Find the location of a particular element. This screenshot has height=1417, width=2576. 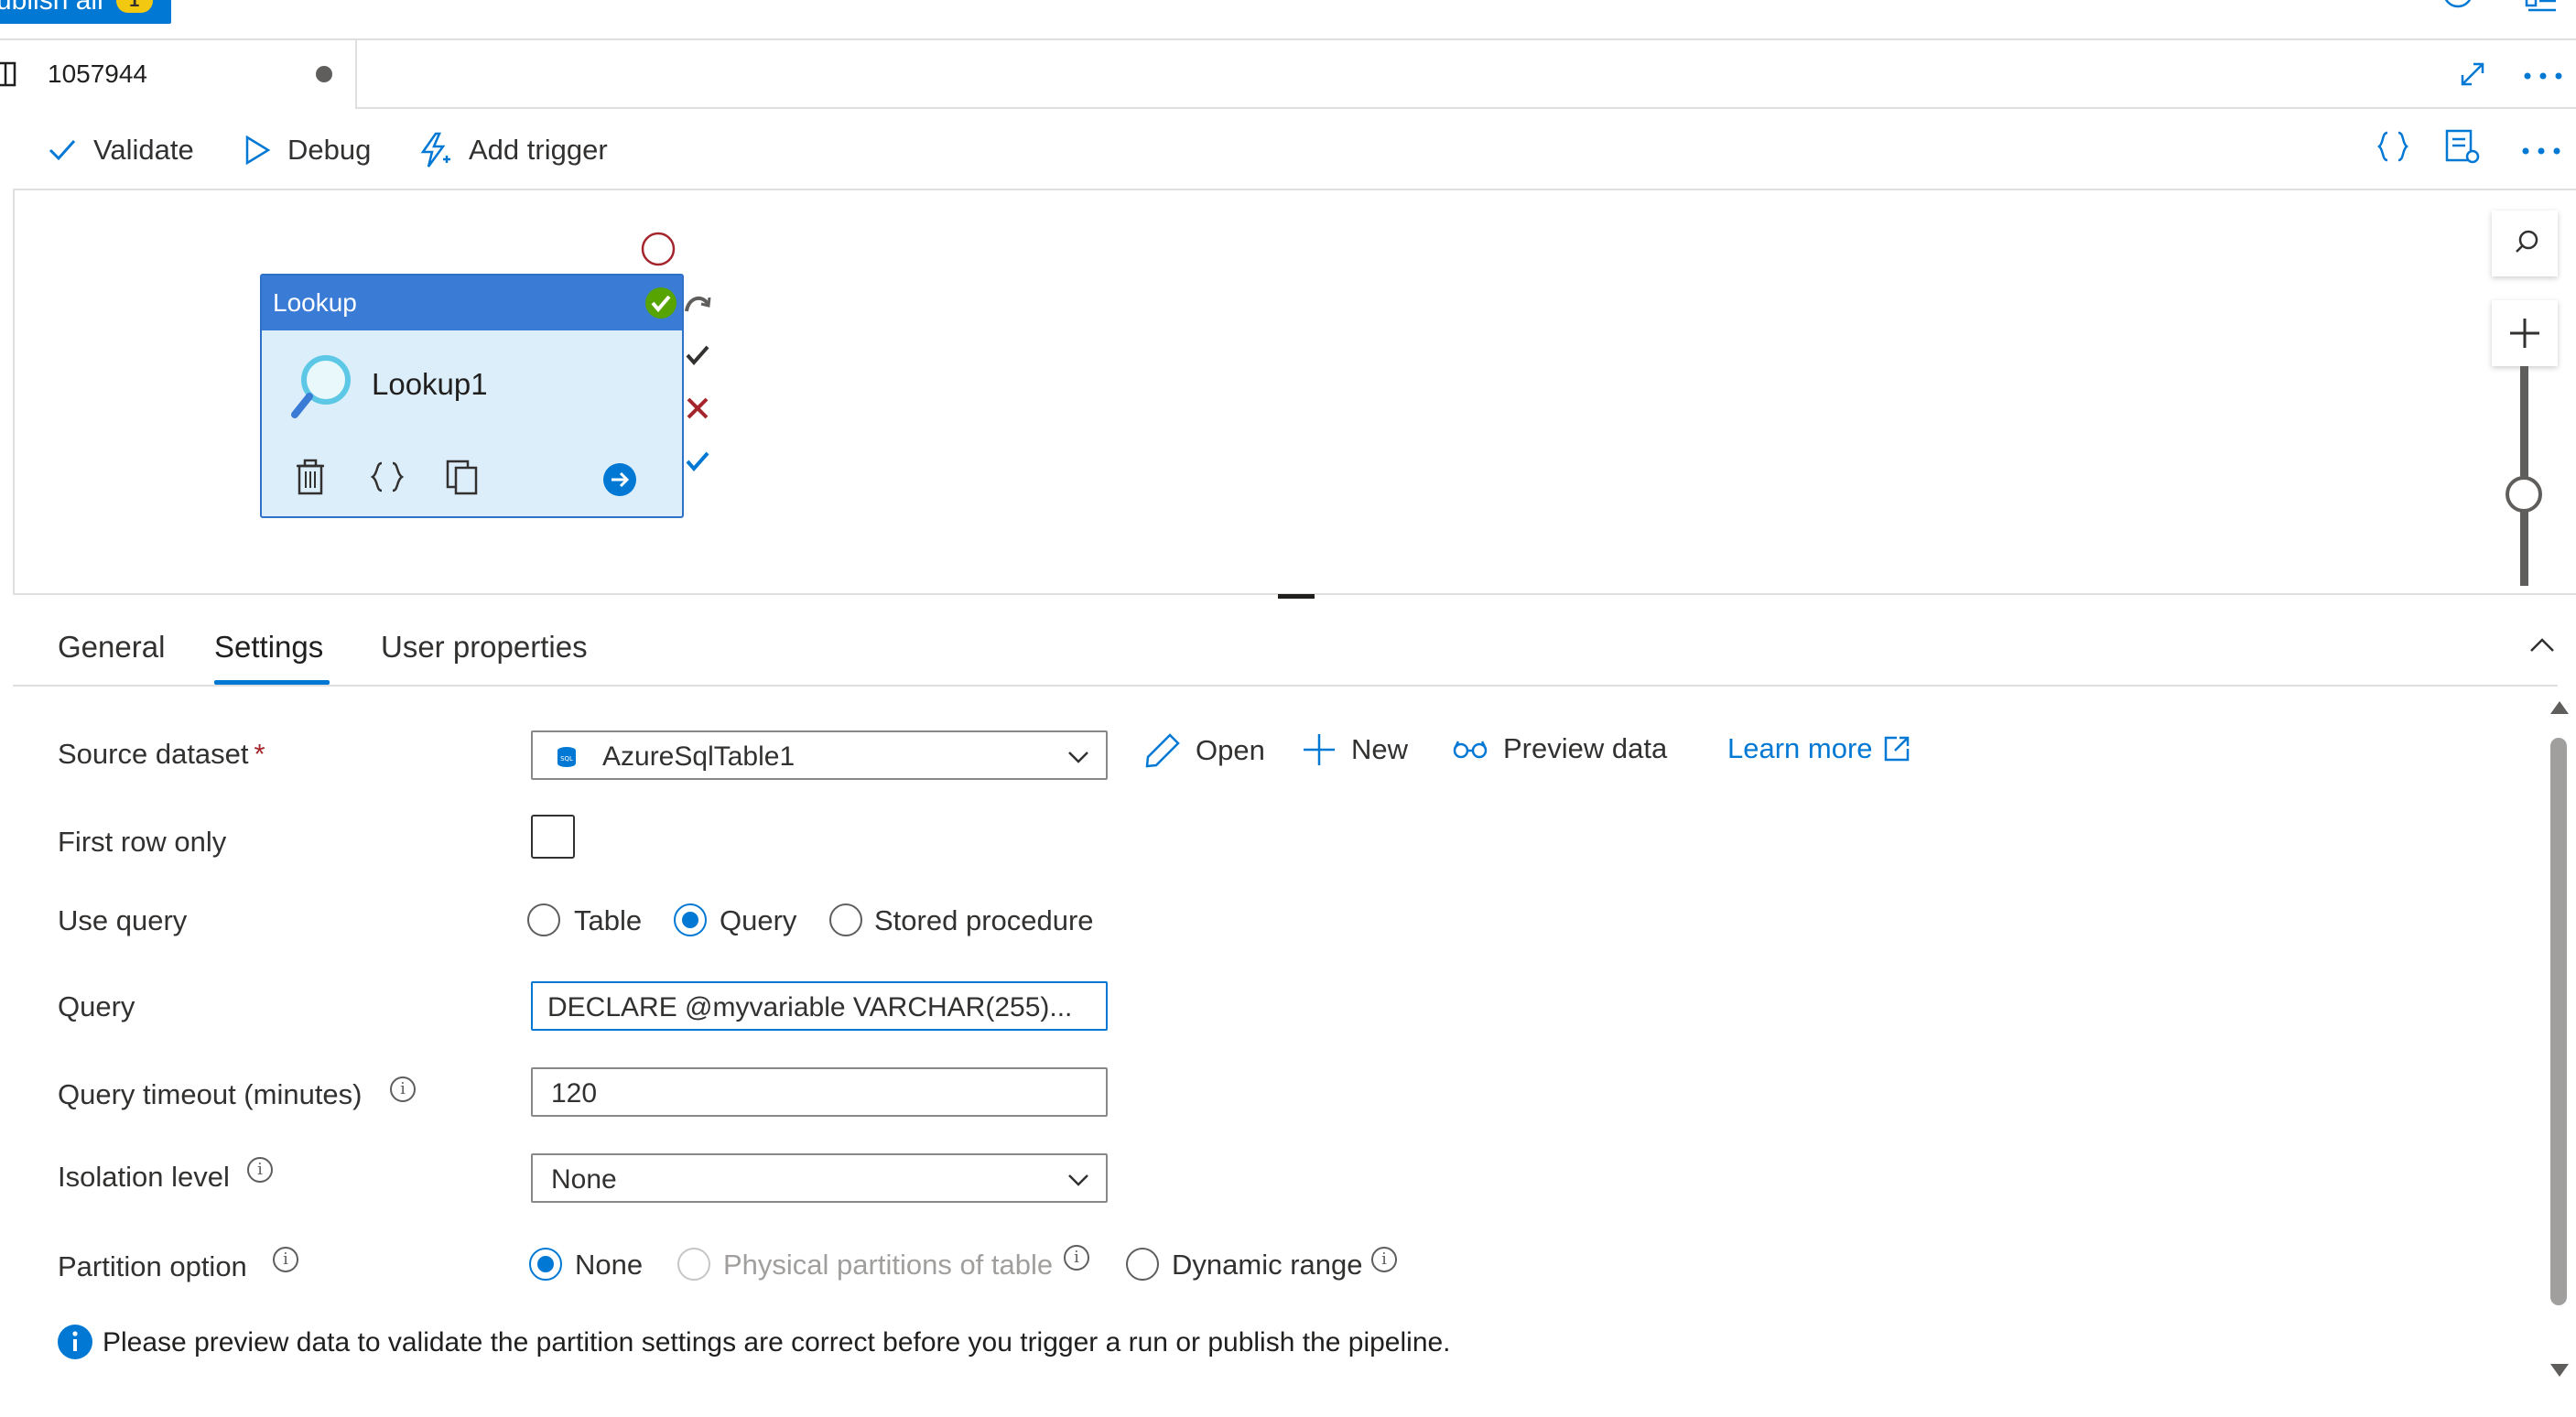

new-label: New is located at coordinates (1380, 749).